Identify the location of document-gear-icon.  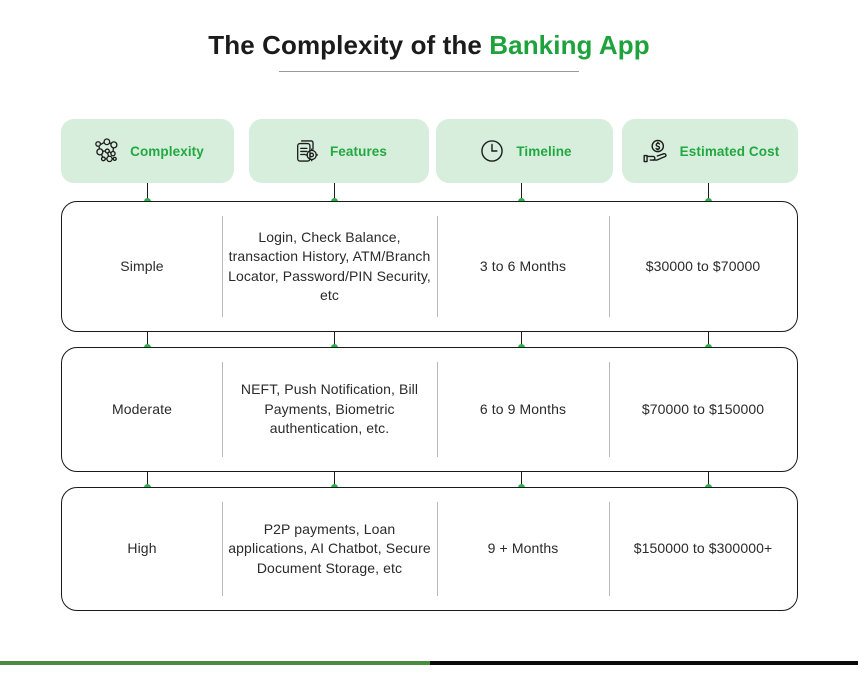
(306, 151).